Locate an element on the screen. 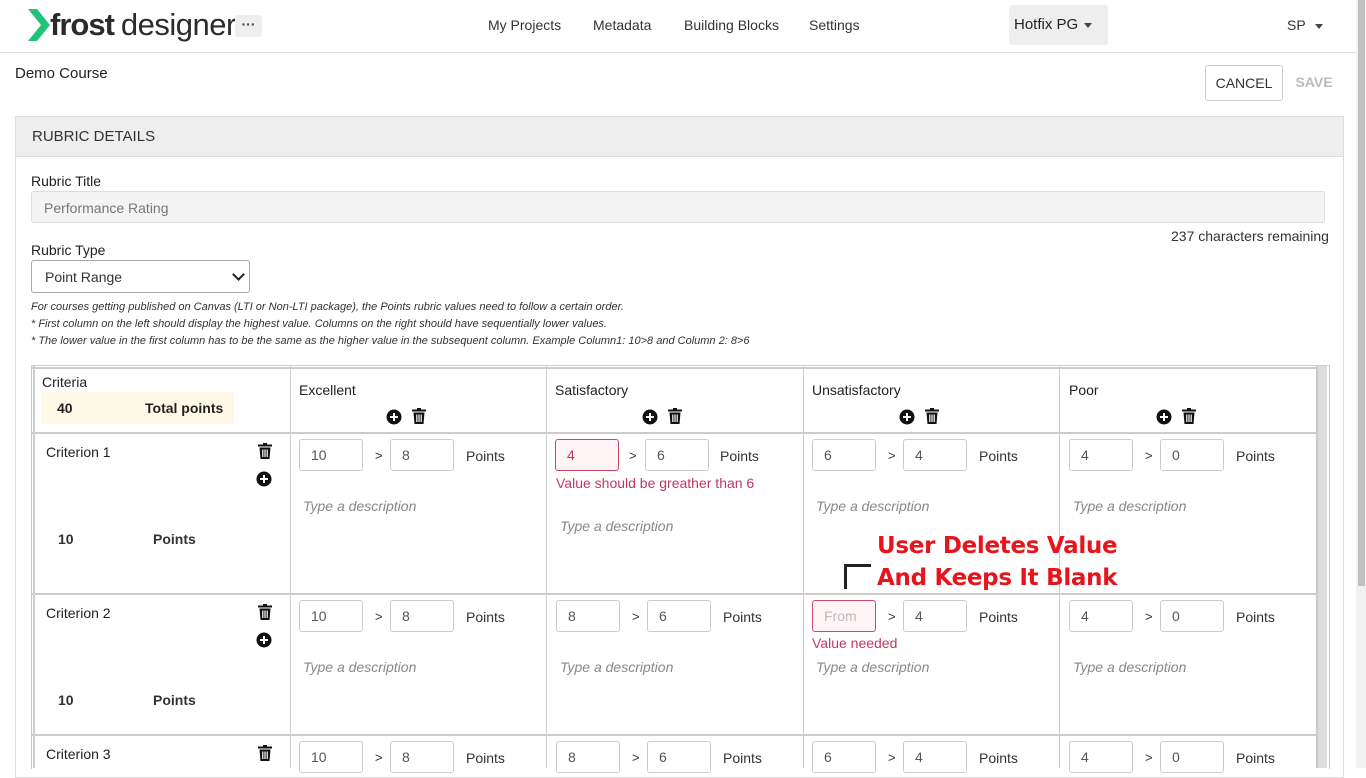  criterion-name: Criterion 2 is located at coordinates (78, 613).